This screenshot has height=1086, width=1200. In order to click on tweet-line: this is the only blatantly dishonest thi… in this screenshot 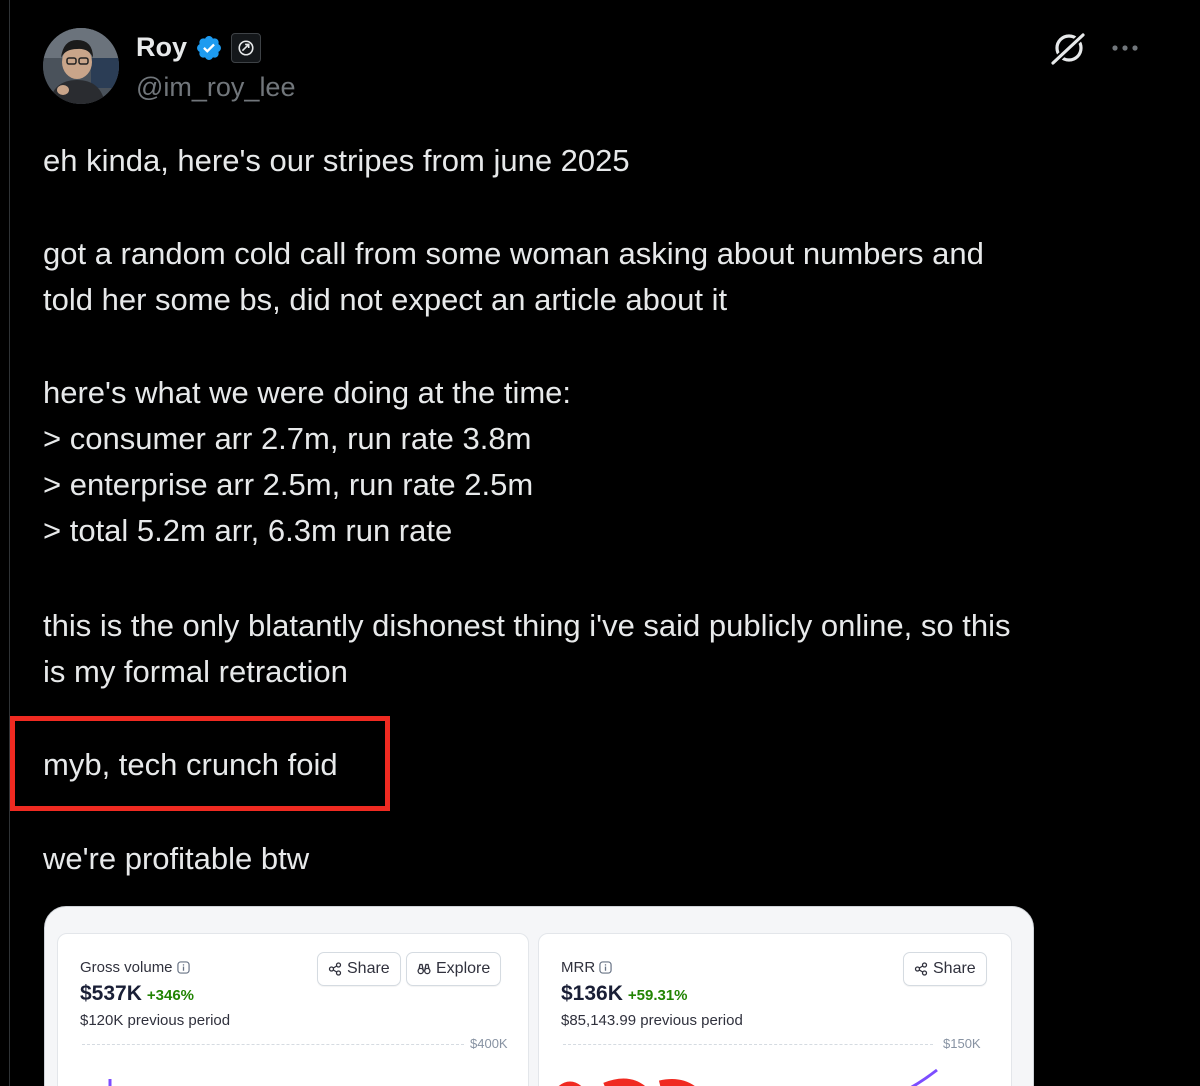, I will do `click(527, 625)`.